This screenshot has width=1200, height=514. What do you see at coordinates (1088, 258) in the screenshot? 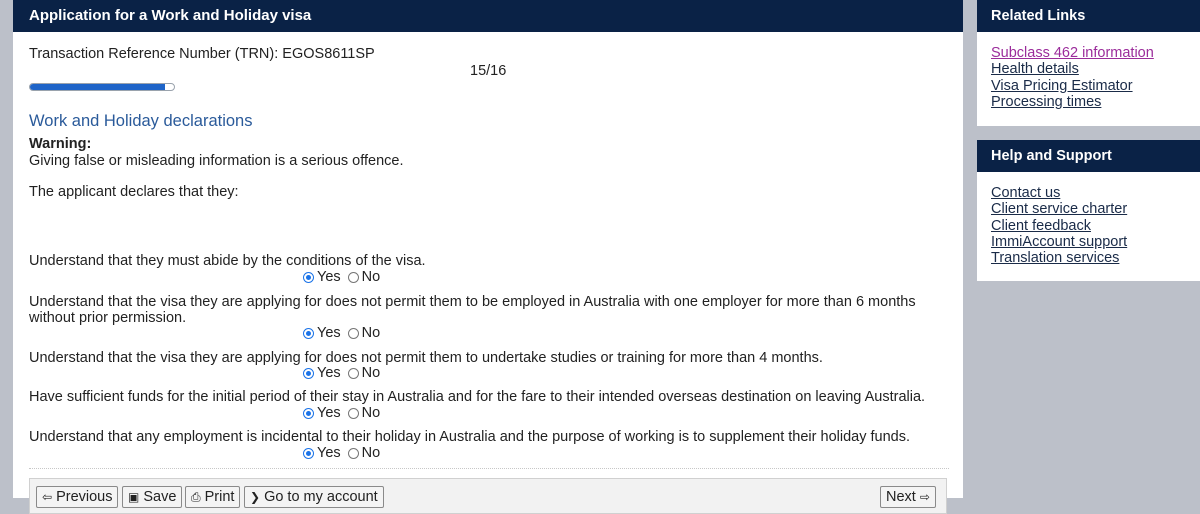
I see `link-translation-services: Translation services` at bounding box center [1088, 258].